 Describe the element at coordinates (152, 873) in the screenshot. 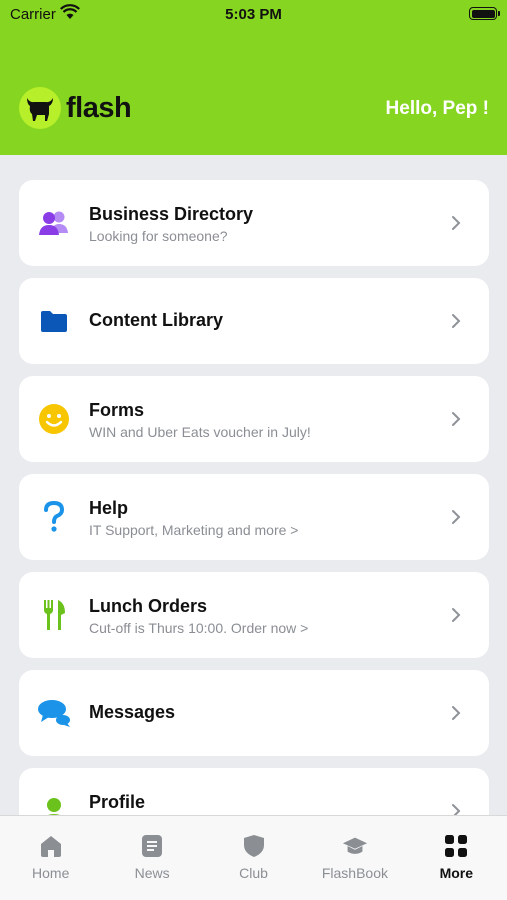

I see `tab-label: News` at that location.